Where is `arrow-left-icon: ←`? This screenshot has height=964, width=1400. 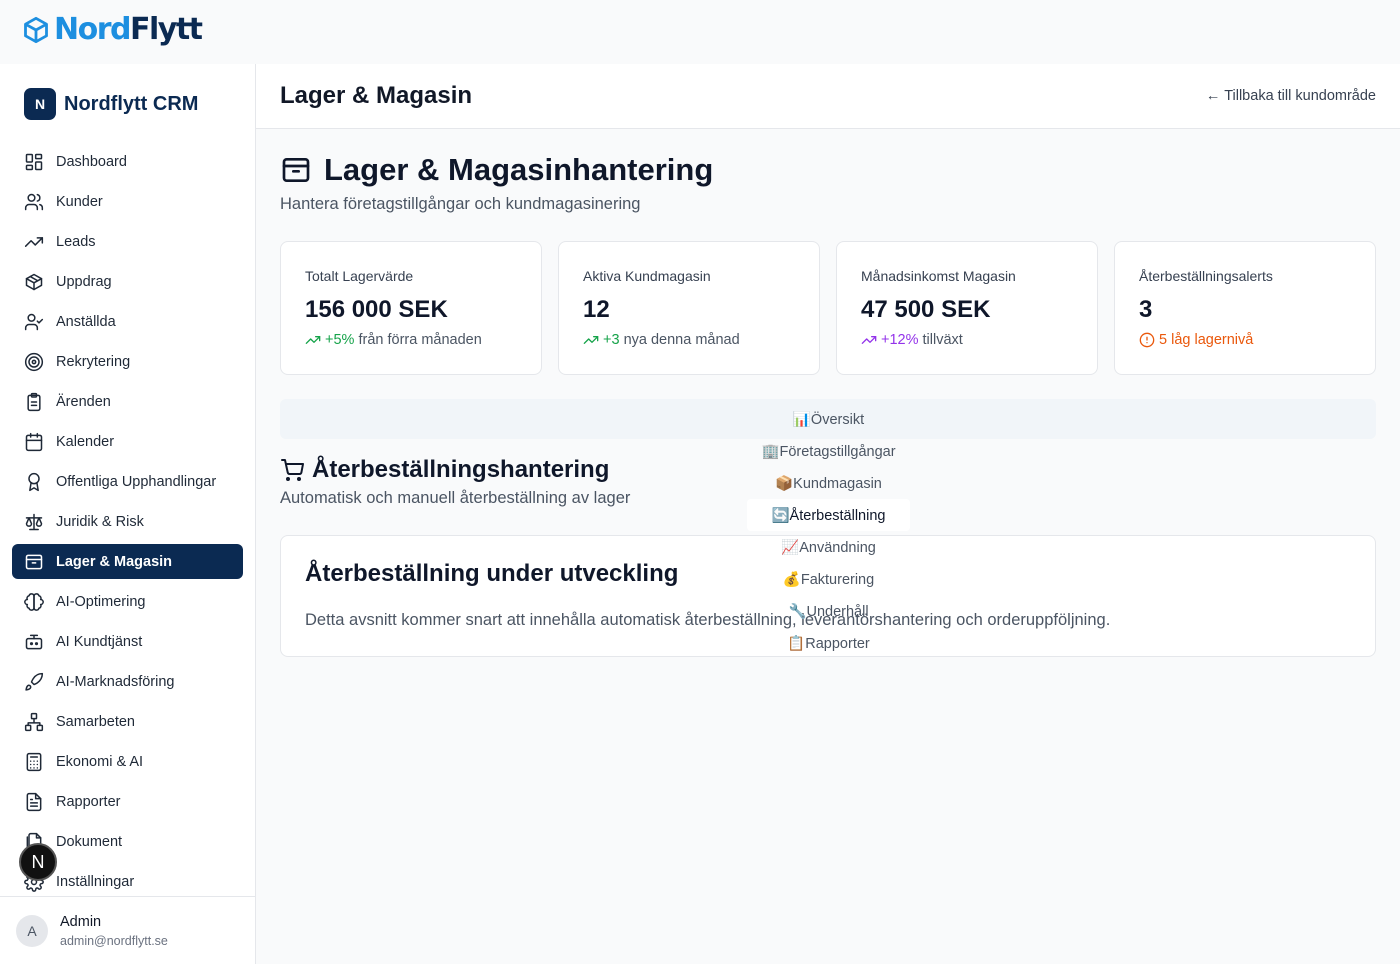 arrow-left-icon: ← is located at coordinates (1213, 96).